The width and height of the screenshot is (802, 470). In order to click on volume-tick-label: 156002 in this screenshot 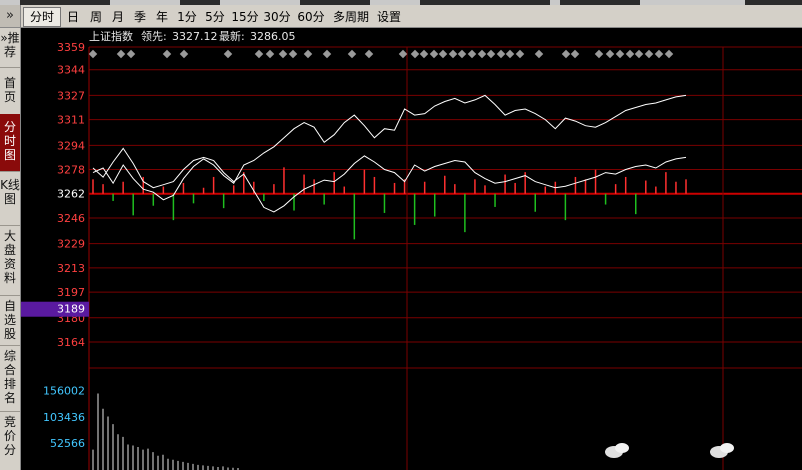, I will do `click(64, 390)`.